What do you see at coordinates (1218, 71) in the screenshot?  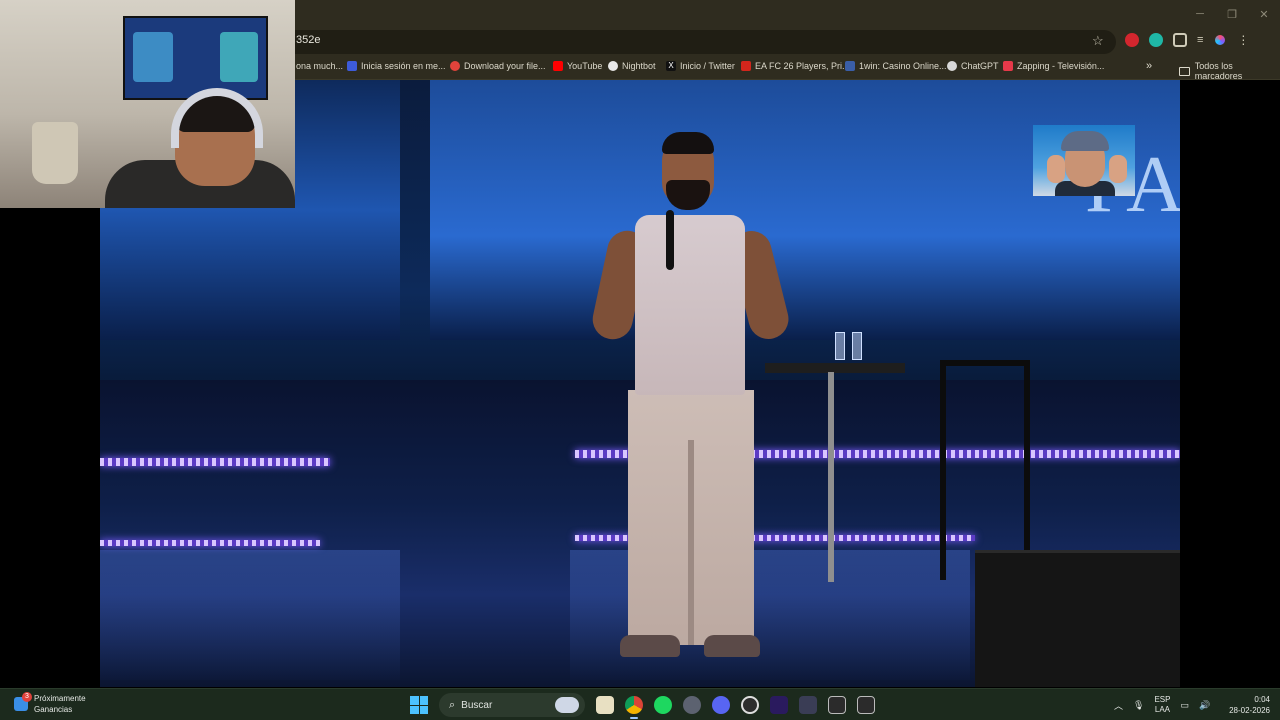 I see `all-bookmarks-label: Todos los marcadores` at bounding box center [1218, 71].